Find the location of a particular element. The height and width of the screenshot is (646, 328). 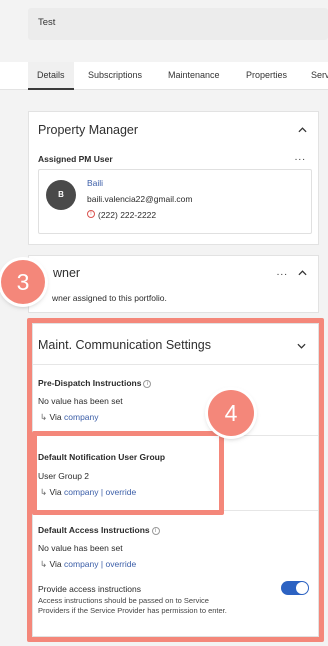

tab-properties: Properties is located at coordinates (266, 76).